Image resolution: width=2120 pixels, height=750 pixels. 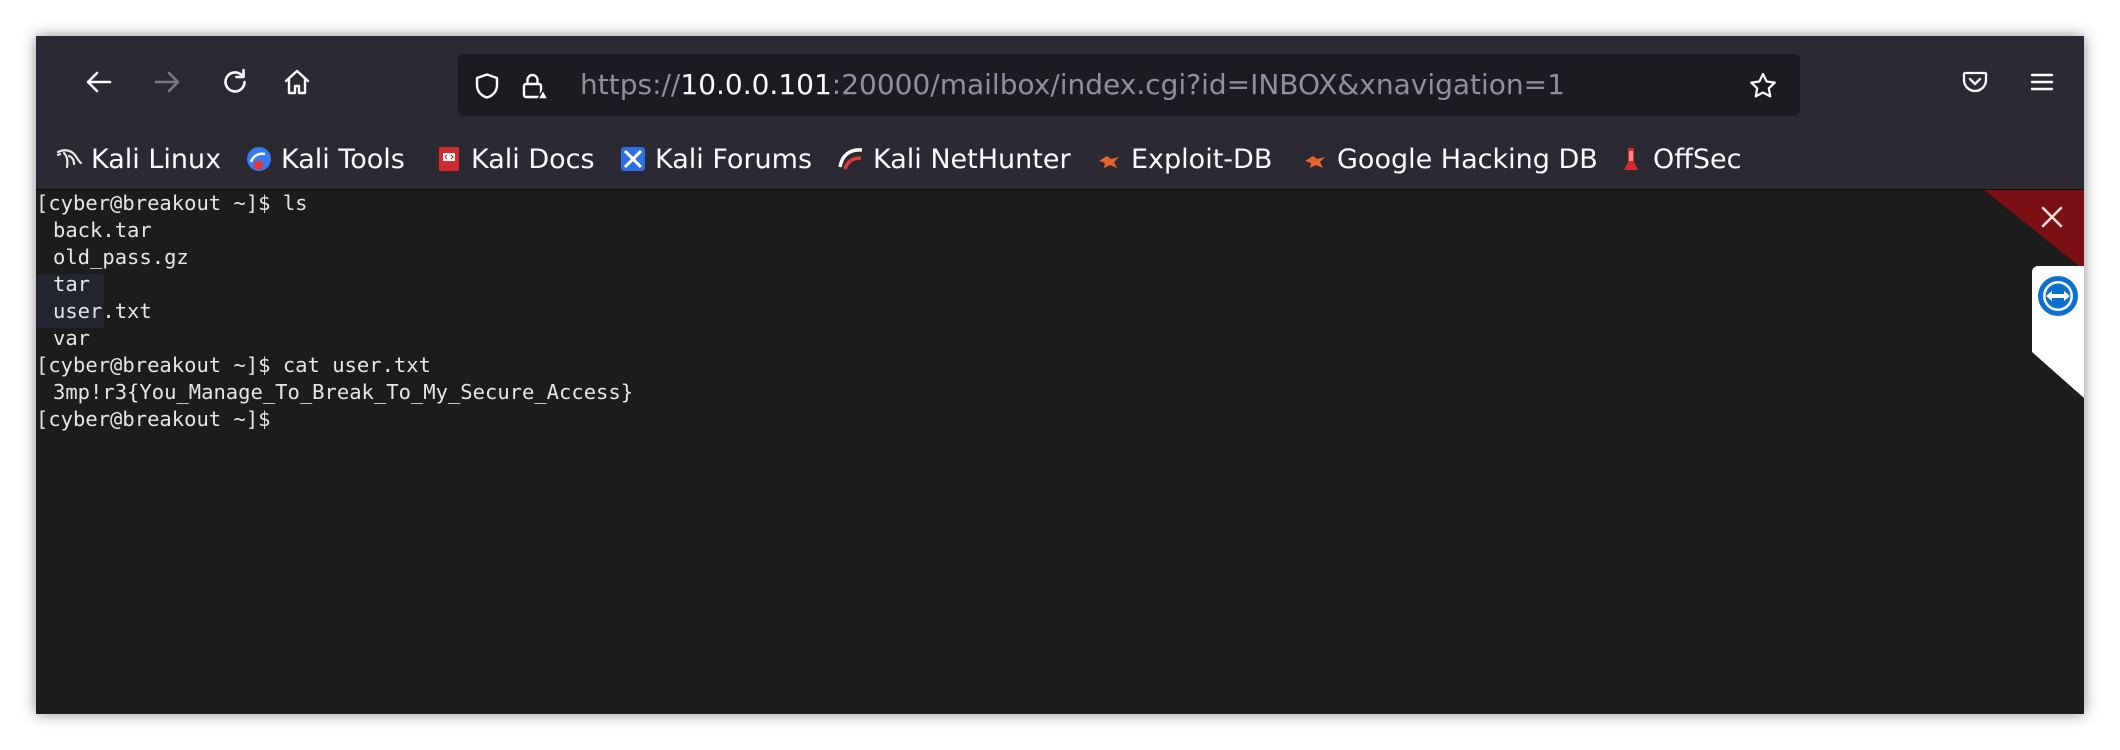 I want to click on terminal-output-line: var, so click(x=72, y=338).